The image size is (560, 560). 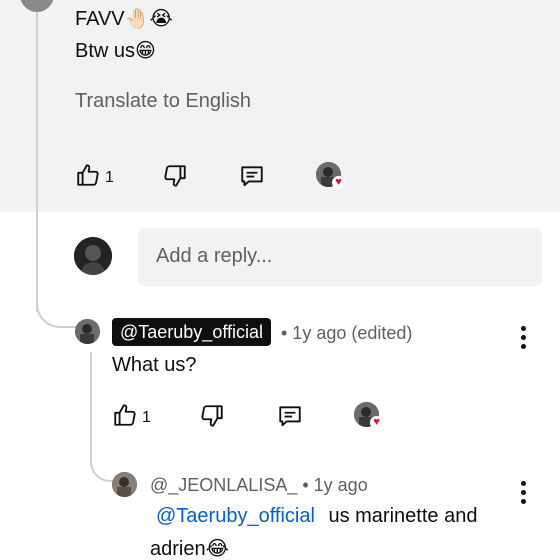 I want to click on reply-text-line-2: adrien😂, so click(x=189, y=548).